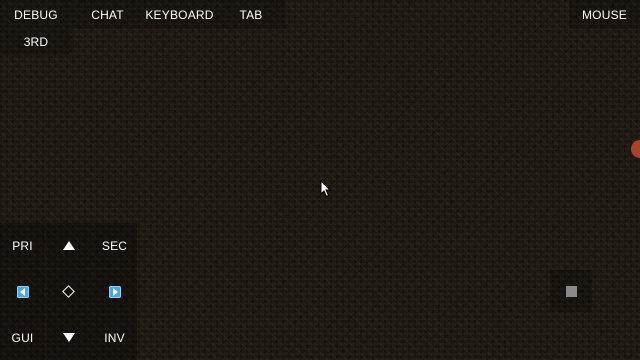  What do you see at coordinates (179, 14) in the screenshot?
I see `keyboard-button: KEYBOARD` at bounding box center [179, 14].